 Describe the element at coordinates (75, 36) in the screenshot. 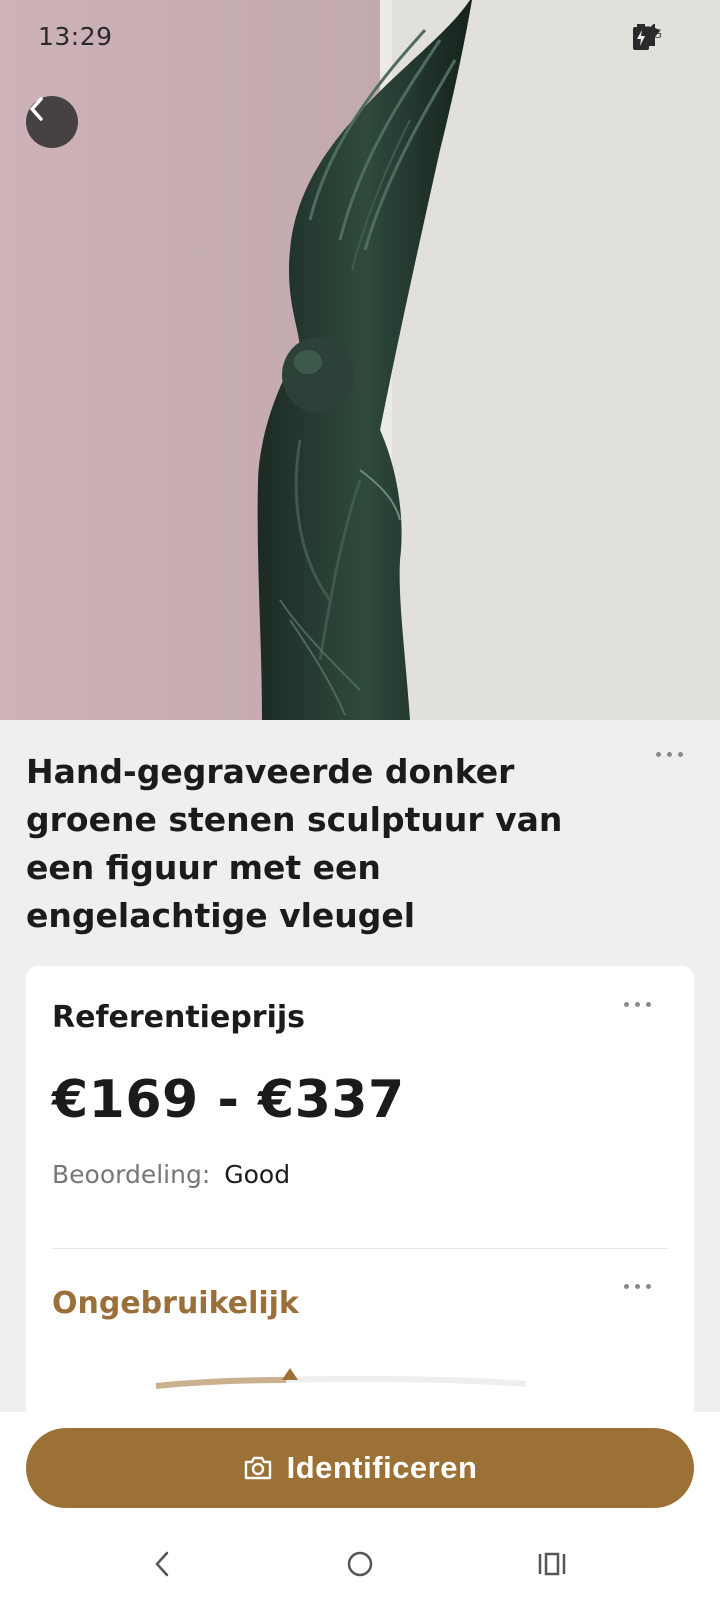

I see `status-time: 13:29` at that location.